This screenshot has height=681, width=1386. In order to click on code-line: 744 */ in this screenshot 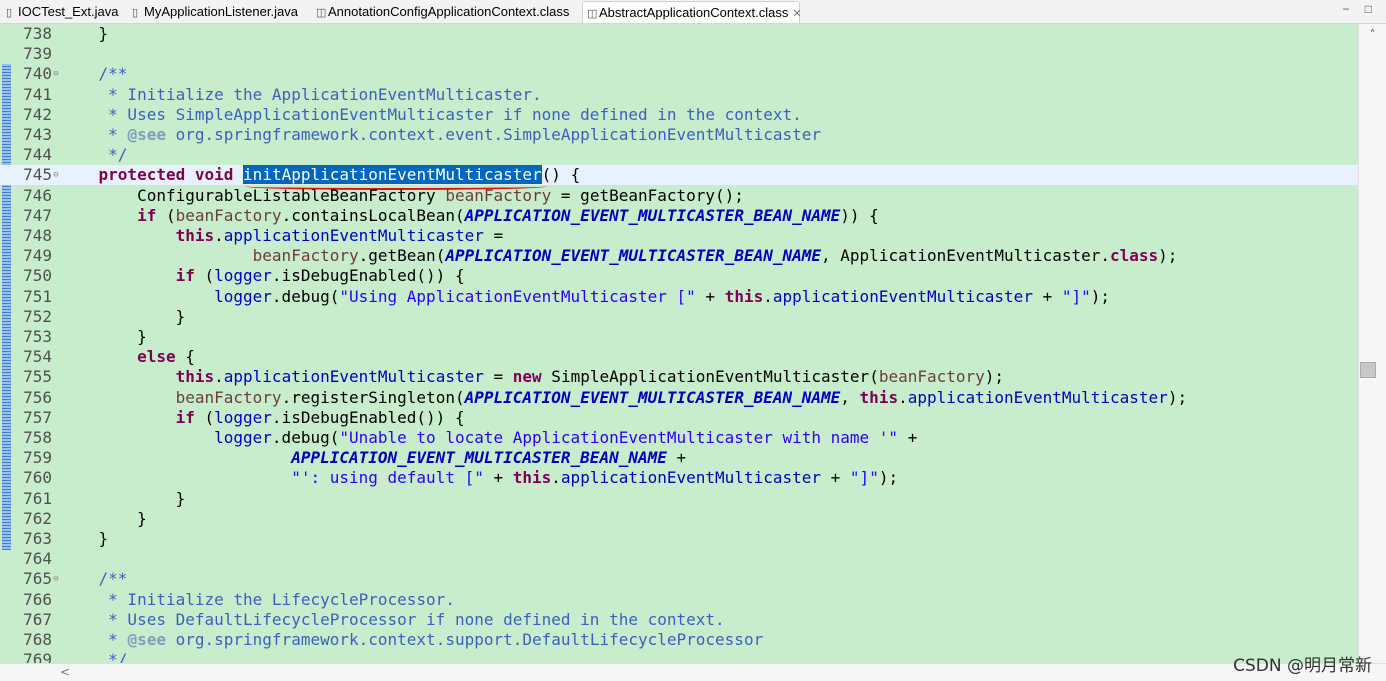, I will do `click(679, 155)`.